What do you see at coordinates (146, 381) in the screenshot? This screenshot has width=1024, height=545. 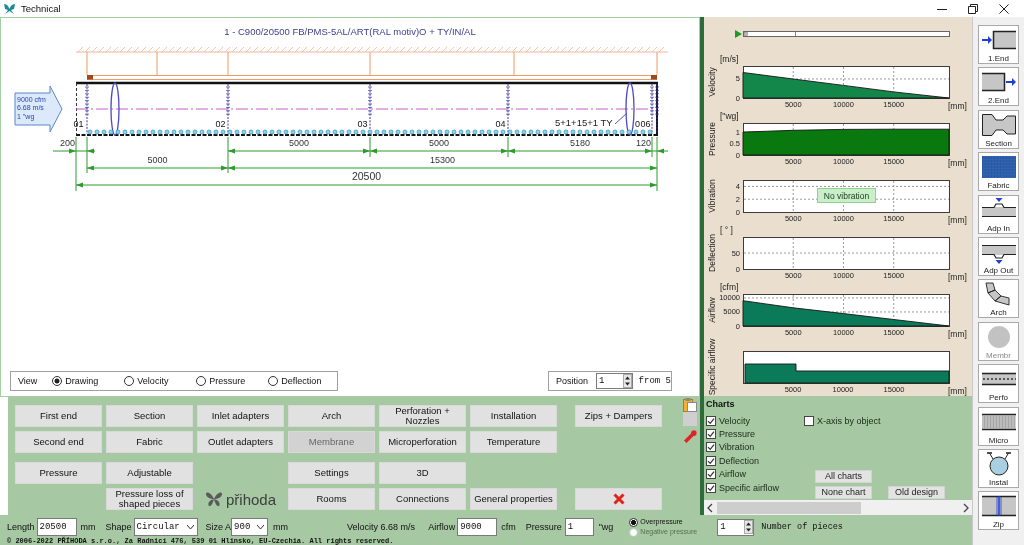 I see `radio-option: Velocity` at bounding box center [146, 381].